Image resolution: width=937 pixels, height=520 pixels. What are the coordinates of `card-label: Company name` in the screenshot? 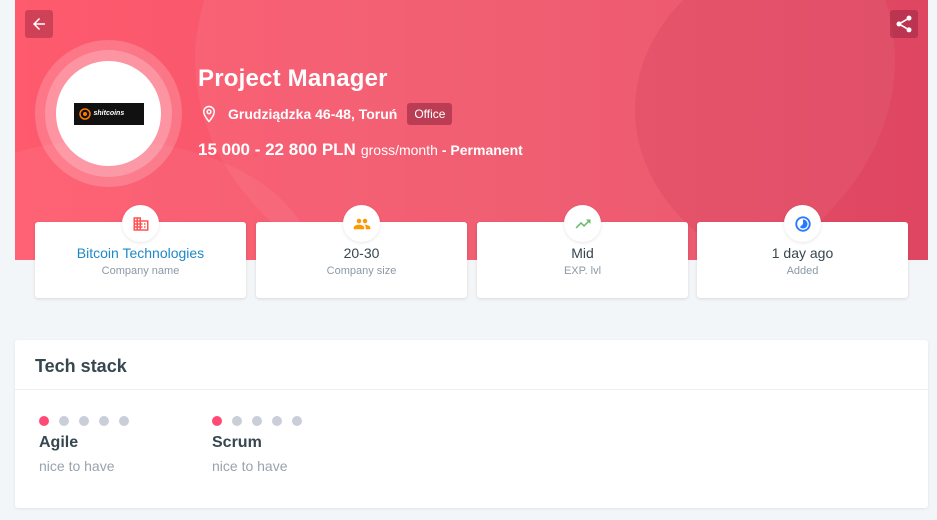 It's located at (140, 271).